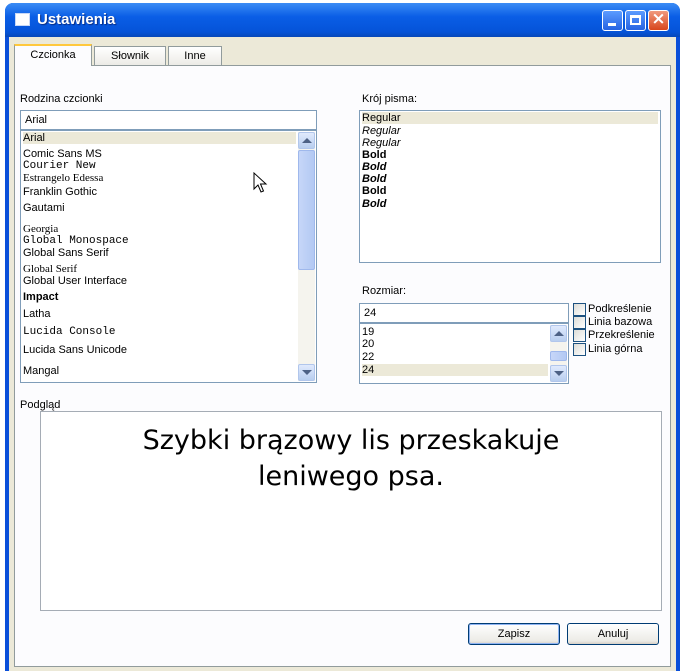  I want to click on font-family-item: Georgia, so click(159, 229).